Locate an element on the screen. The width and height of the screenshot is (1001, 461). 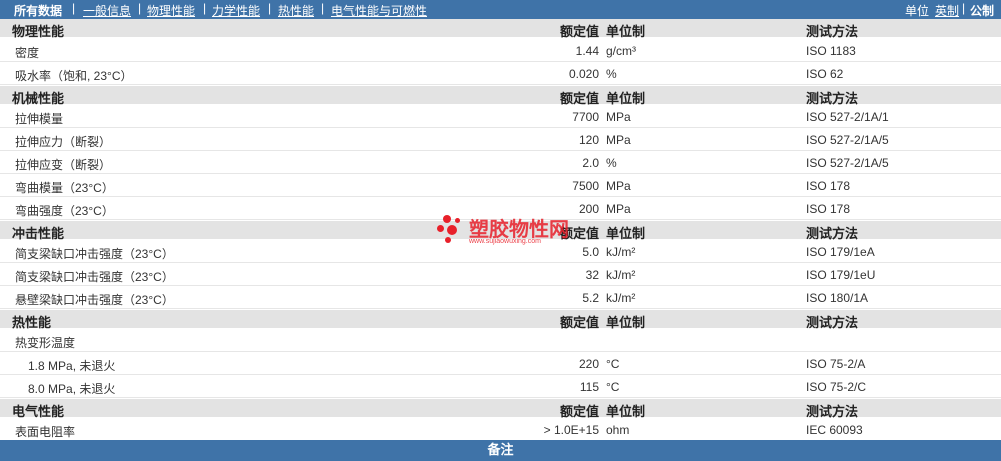
property-value: 200 is located at coordinates (588, 209).